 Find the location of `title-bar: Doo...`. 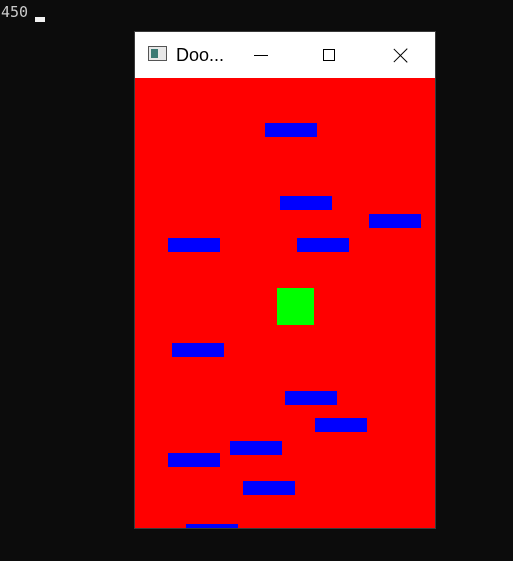

title-bar: Doo... is located at coordinates (285, 55).